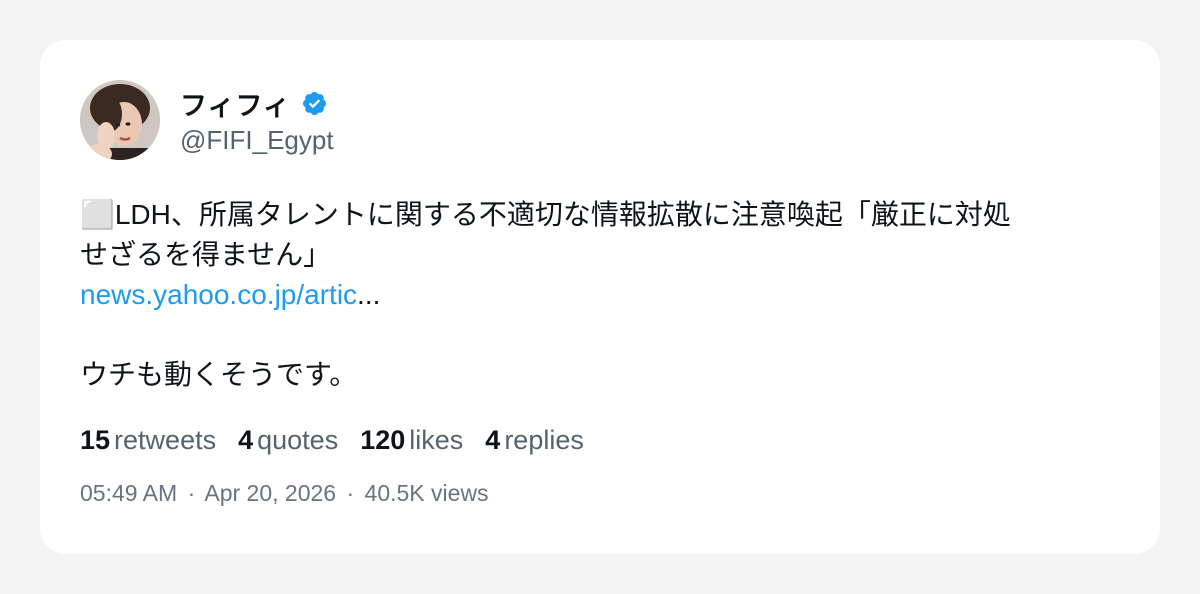 This screenshot has height=594, width=1200. I want to click on quotes-count: 4, so click(246, 440).